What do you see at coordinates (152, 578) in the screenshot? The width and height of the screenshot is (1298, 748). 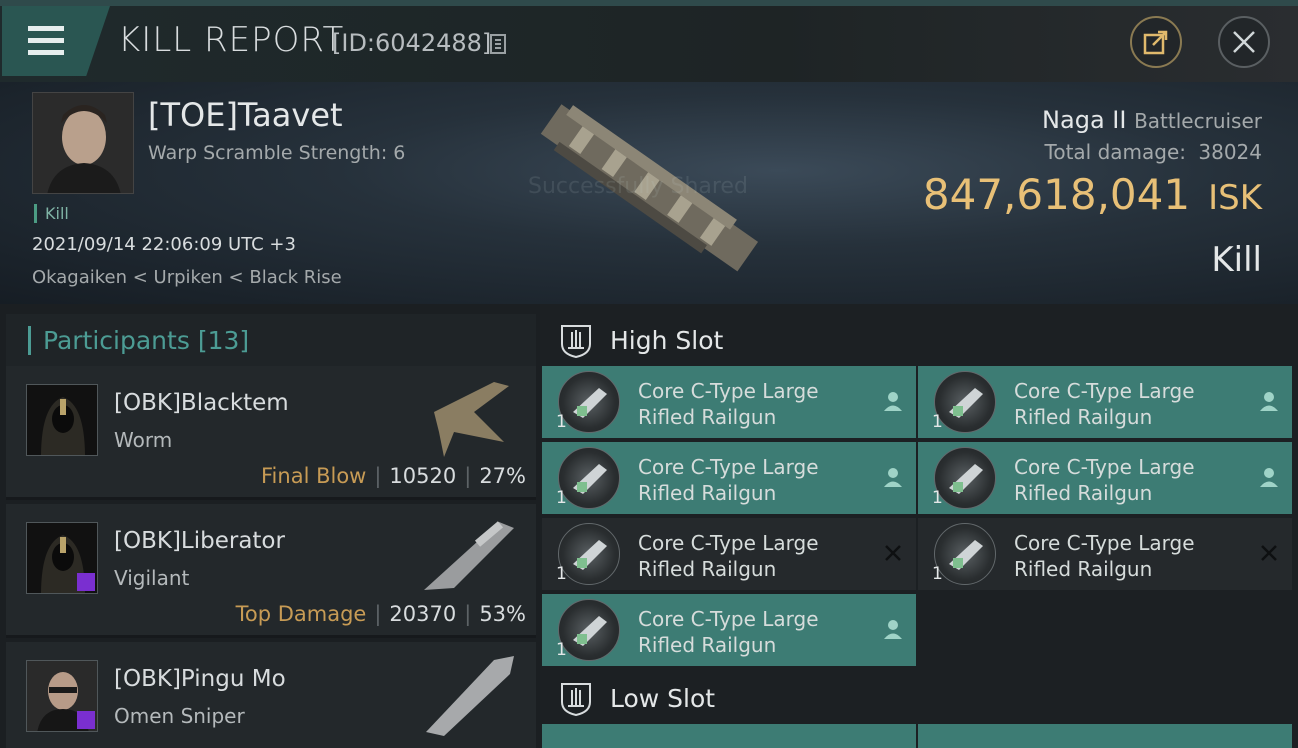 I see `participant-ship: Vigilant` at bounding box center [152, 578].